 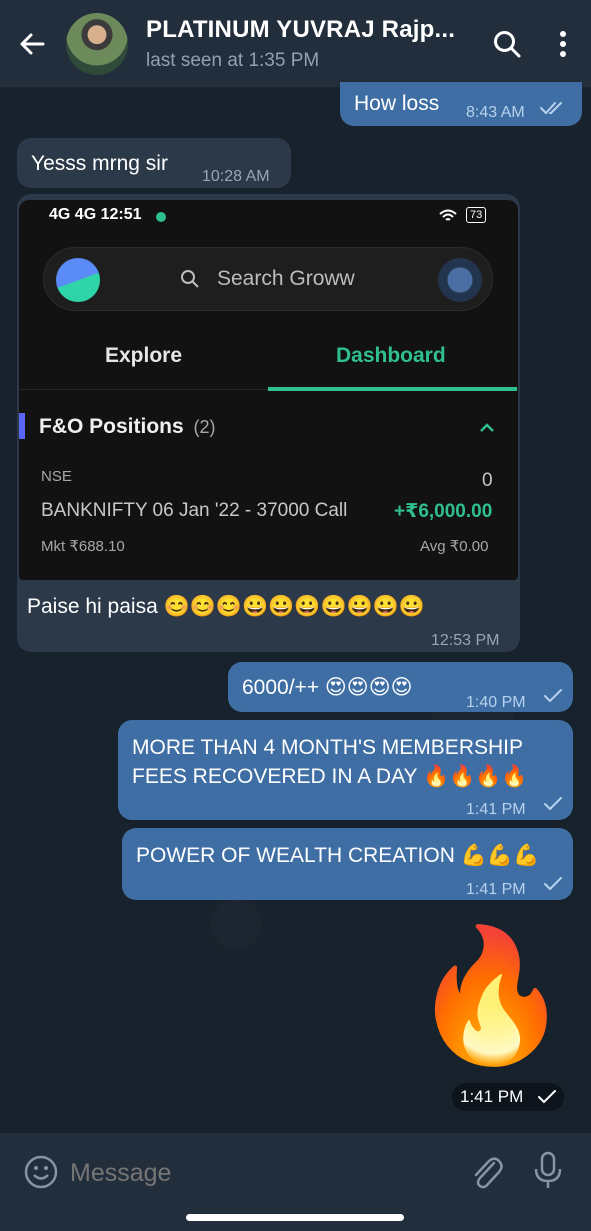 I want to click on avatar, so click(x=97, y=43).